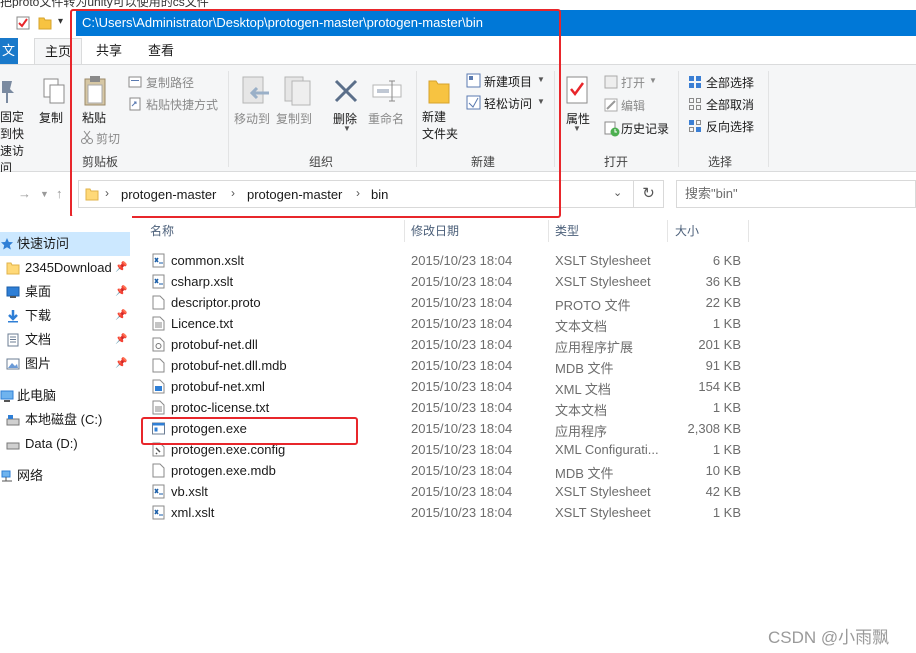 The width and height of the screenshot is (916, 653). Describe the element at coordinates (730, 126) in the screenshot. I see `invert-selection-button: 反向选择` at that location.